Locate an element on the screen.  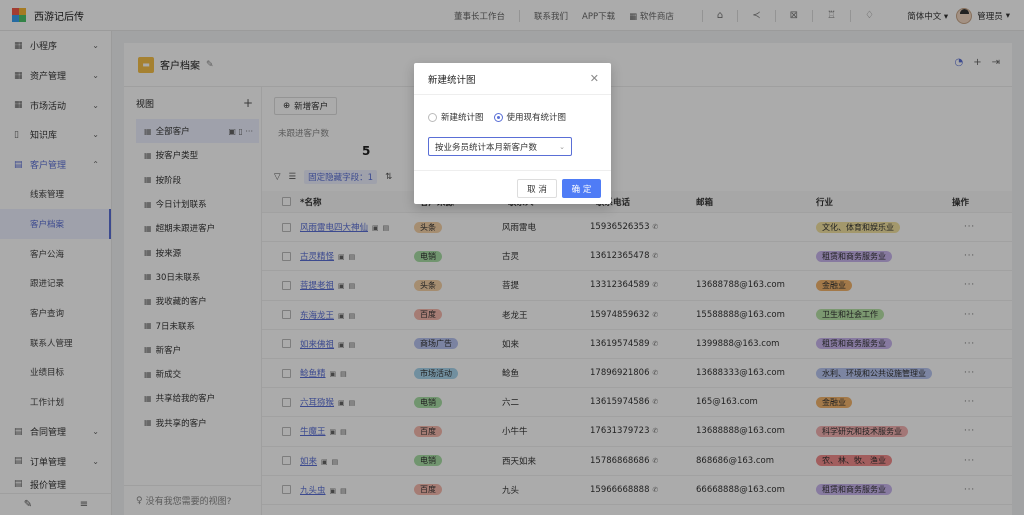
chevron-down-icon: ⌄ is located at coordinates (562, 146).